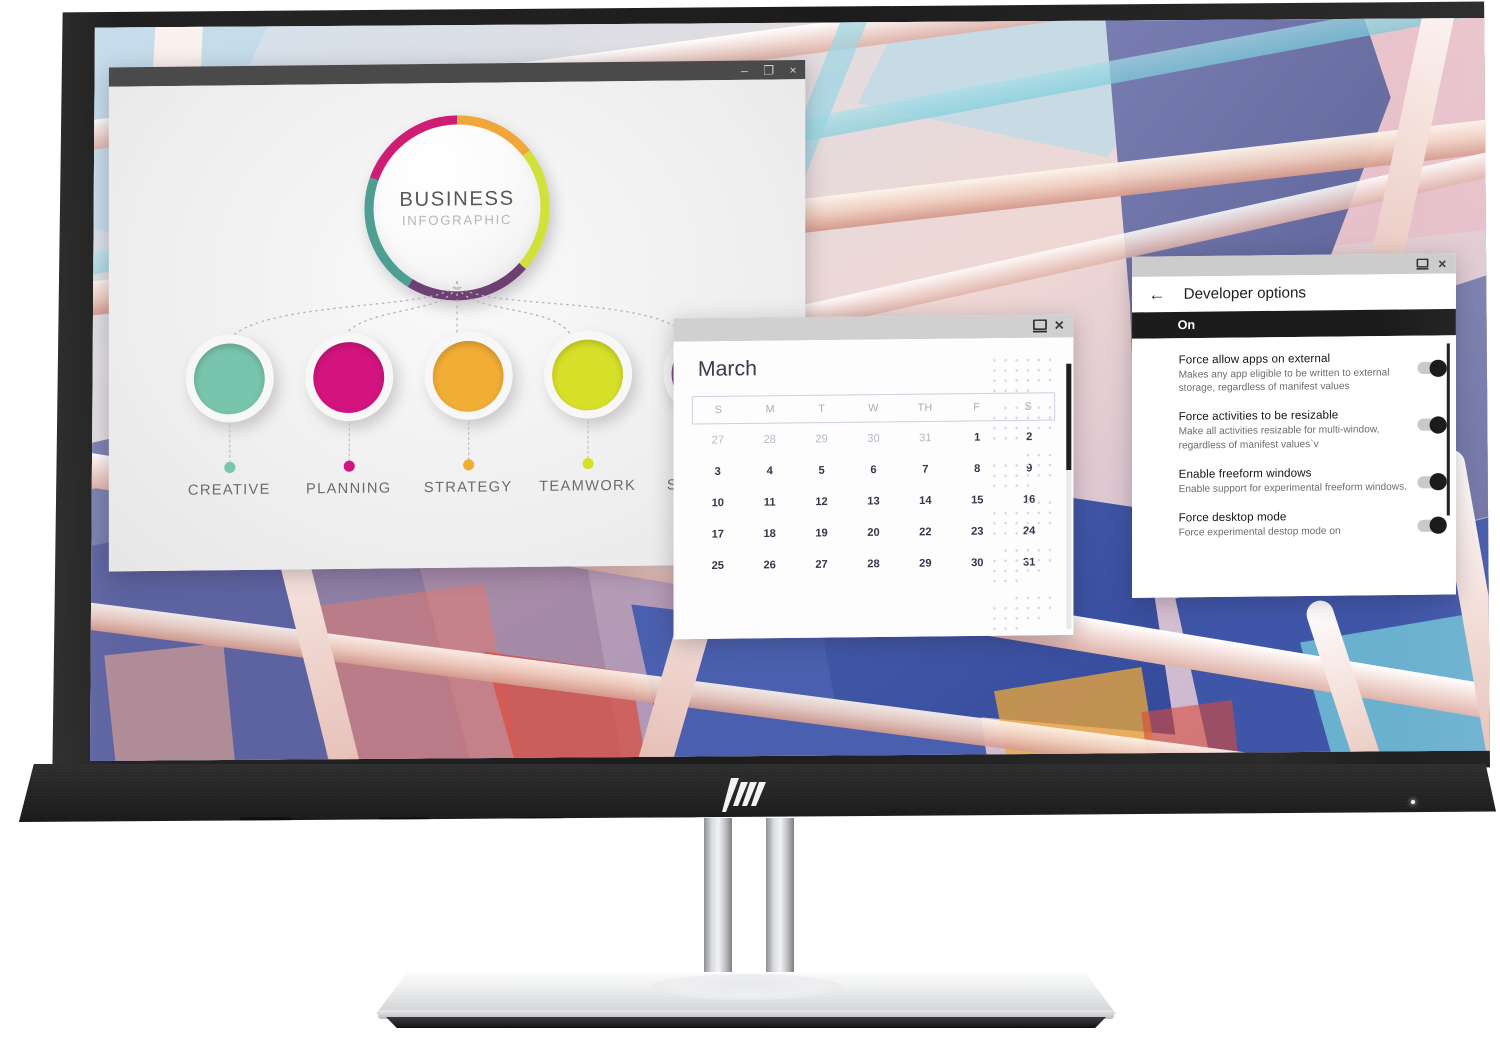 The image size is (1500, 1056). I want to click on developer-options-master-toggle-bar: On, so click(1294, 323).